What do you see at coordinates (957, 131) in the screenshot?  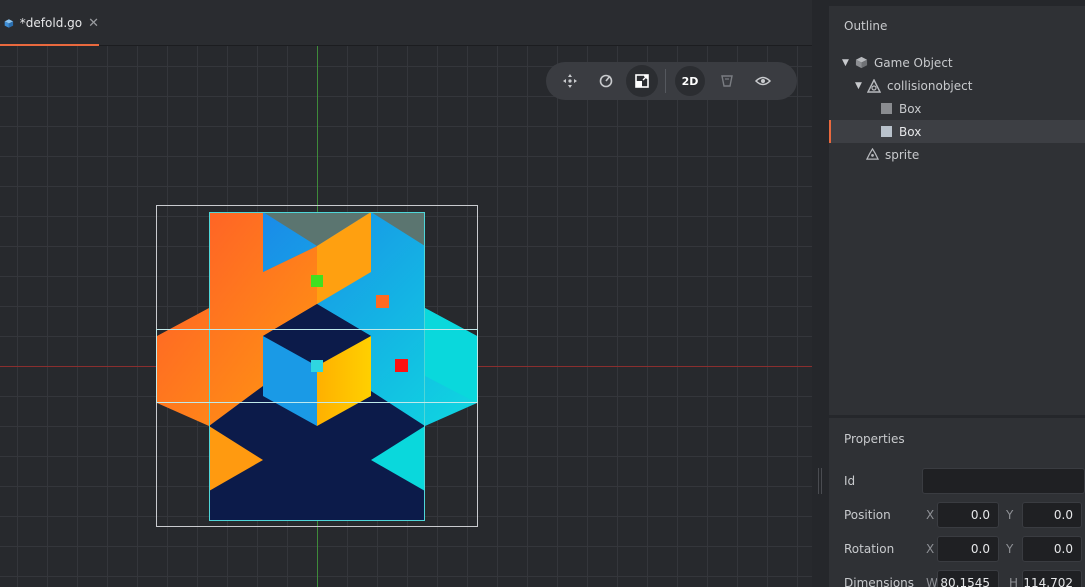 I see `tree-item-box-2: Box` at bounding box center [957, 131].